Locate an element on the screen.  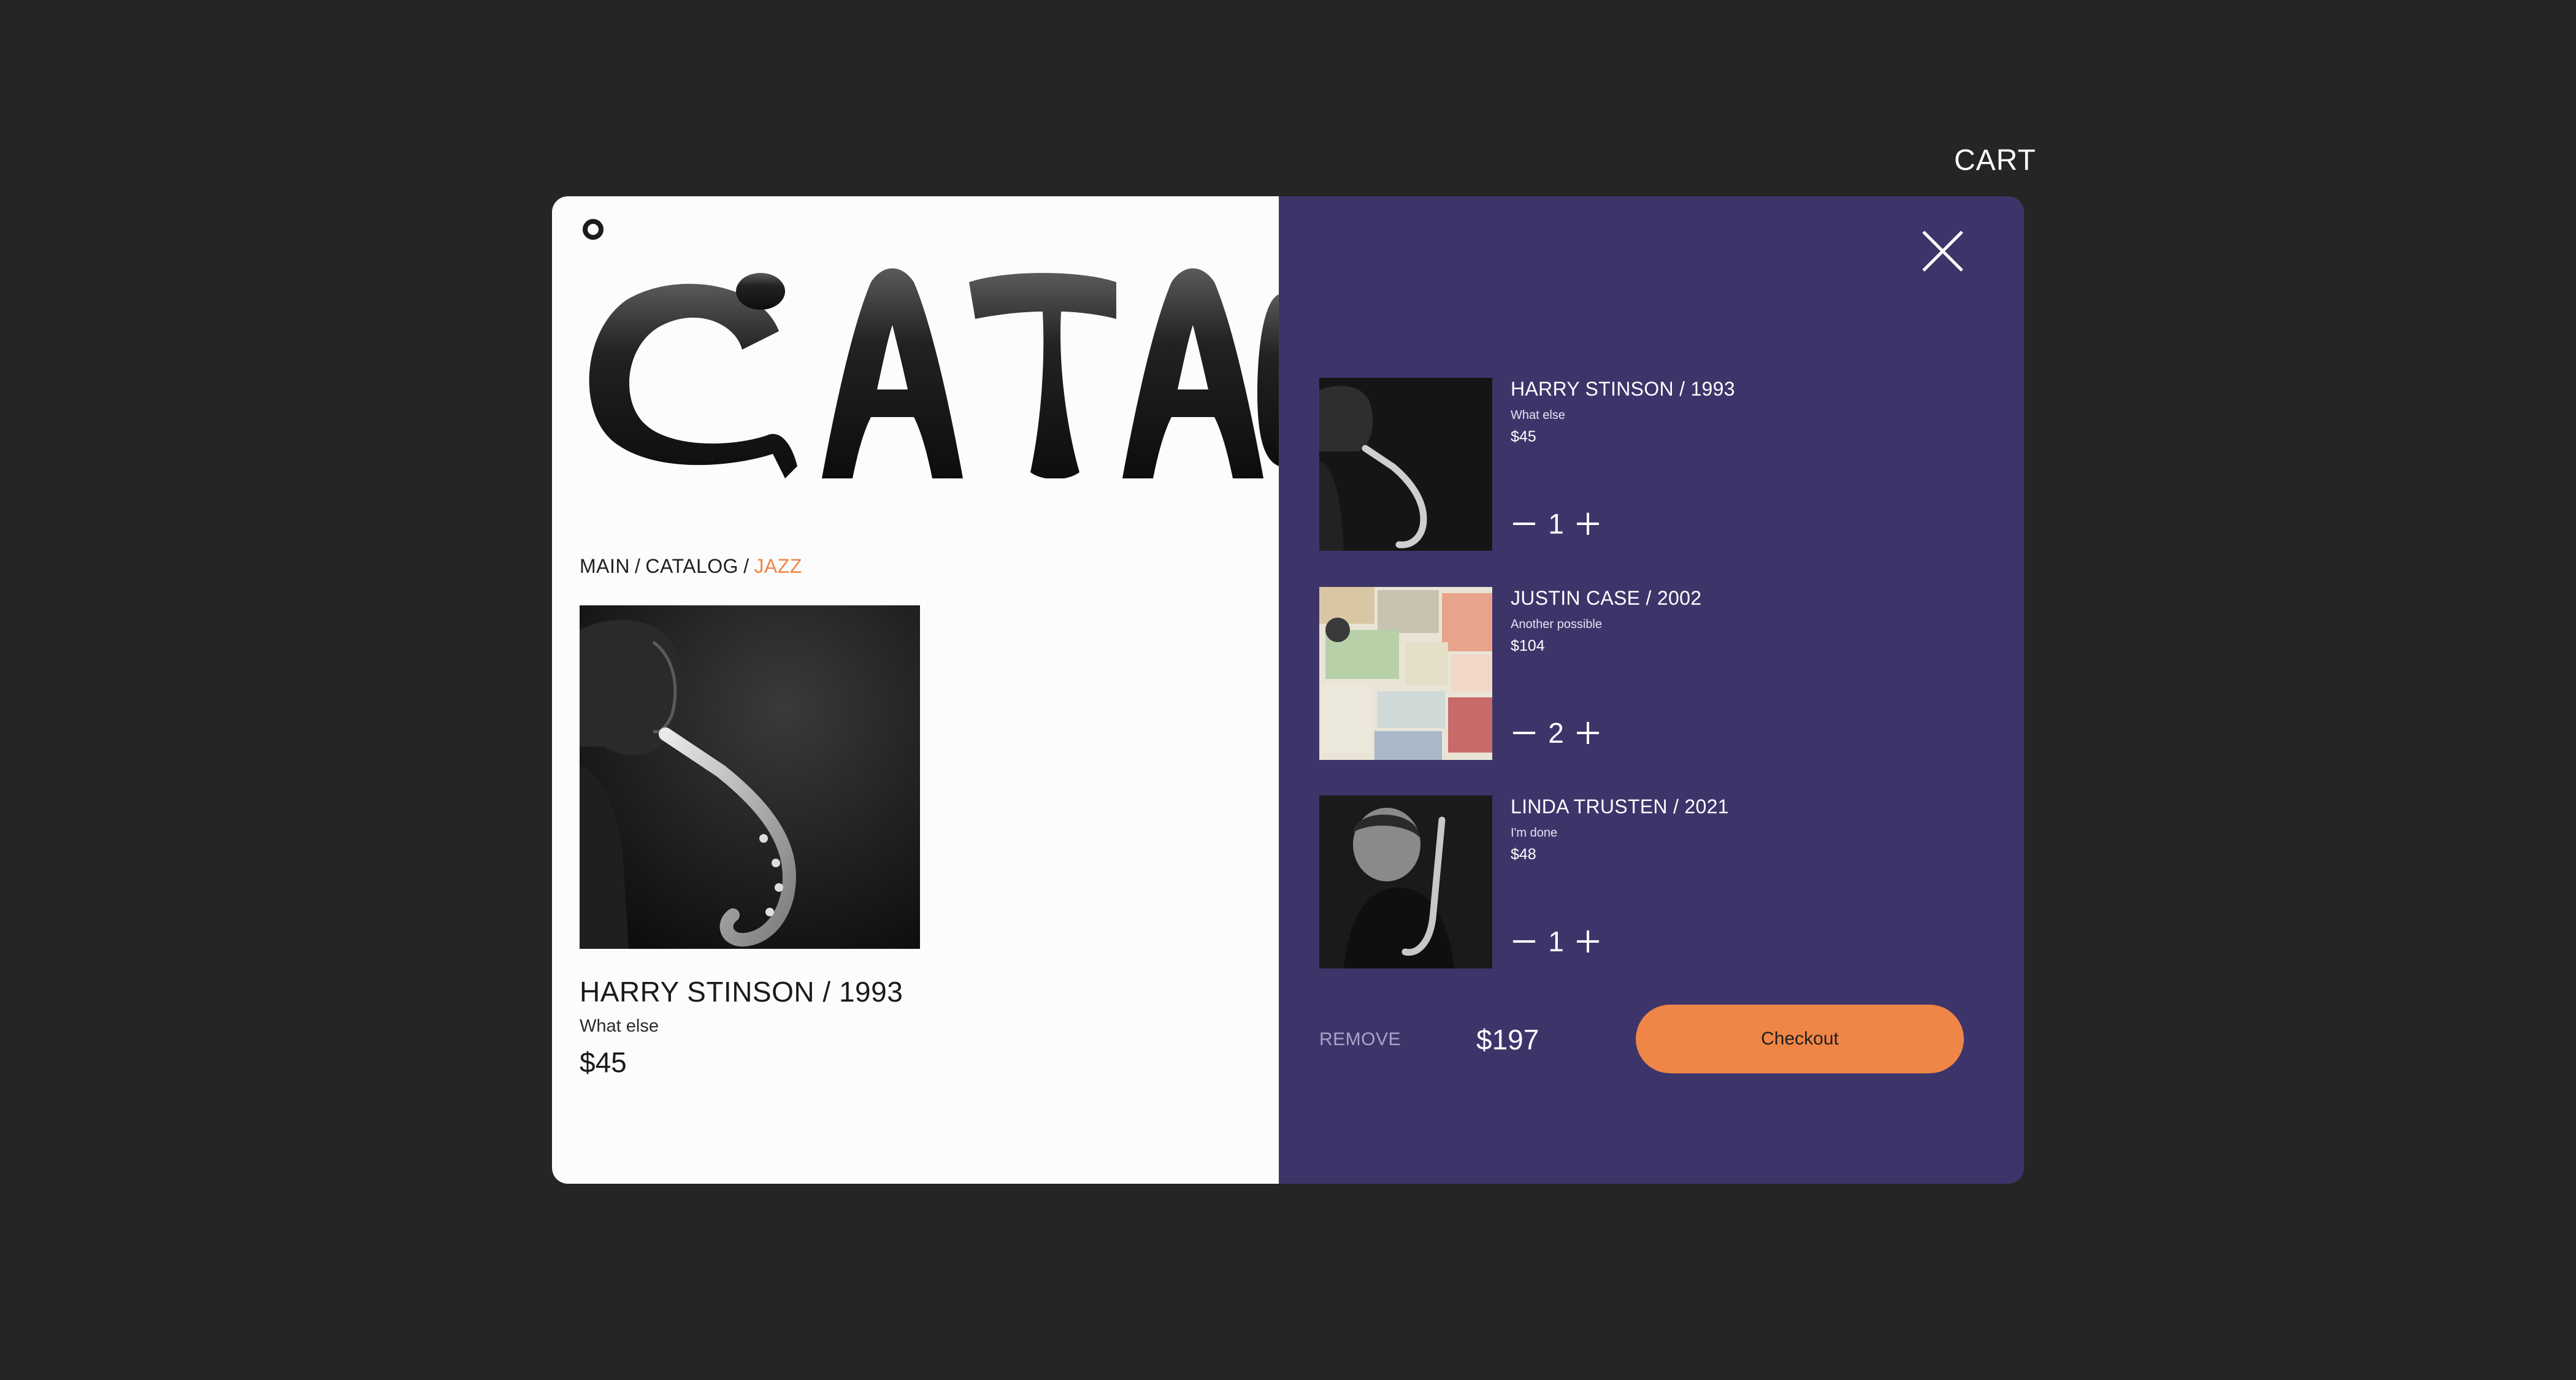
ring-logo-icon is located at coordinates (593, 229).